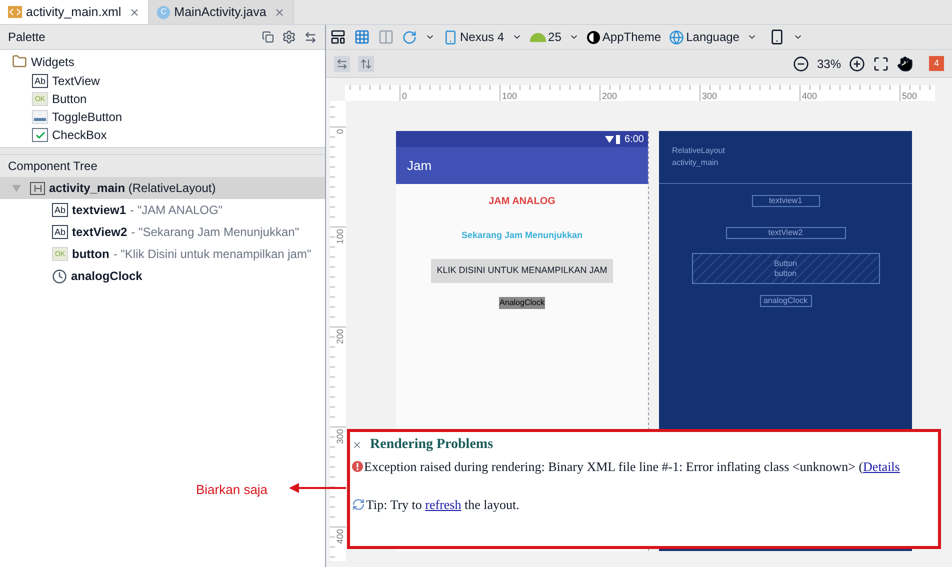 The image size is (952, 567). What do you see at coordinates (482, 37) in the screenshot?
I see `device-dropdown: Nexus 4` at bounding box center [482, 37].